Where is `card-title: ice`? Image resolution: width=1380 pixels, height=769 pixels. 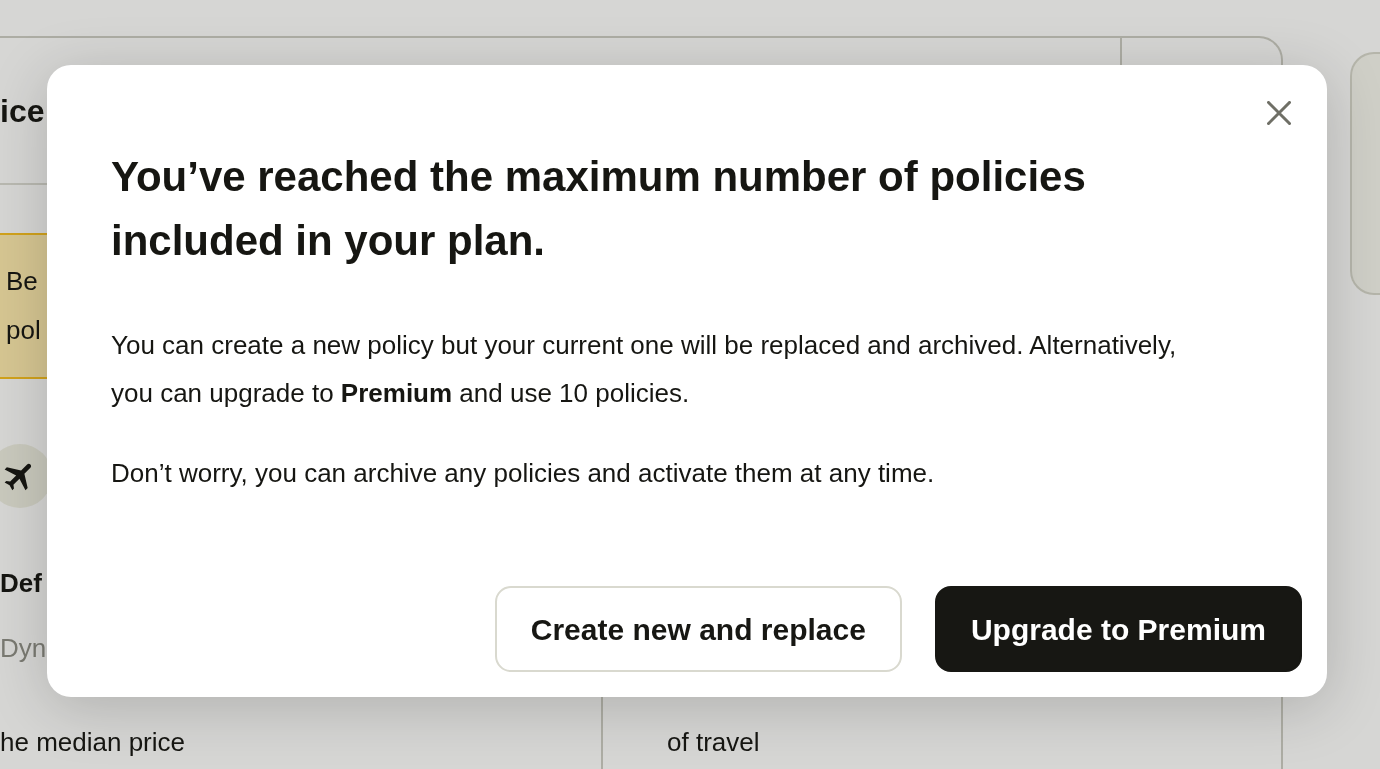 card-title: ice is located at coordinates (22, 111).